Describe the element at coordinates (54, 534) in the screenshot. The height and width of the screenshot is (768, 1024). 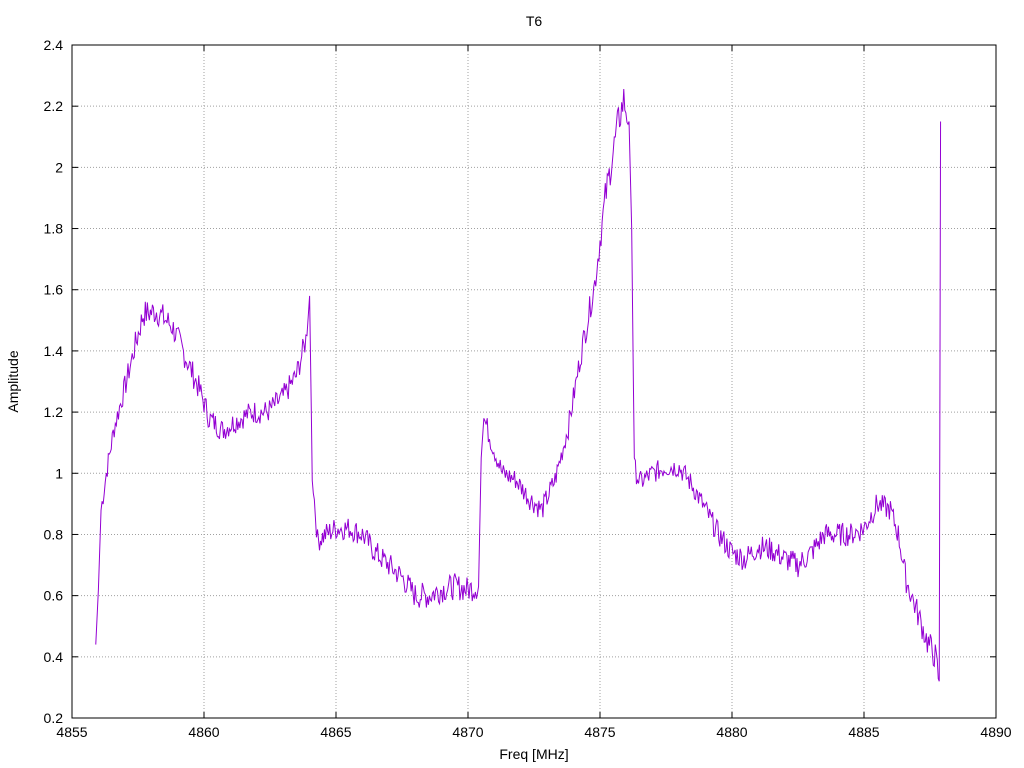
I see `y-tick-label: 0.8` at that location.